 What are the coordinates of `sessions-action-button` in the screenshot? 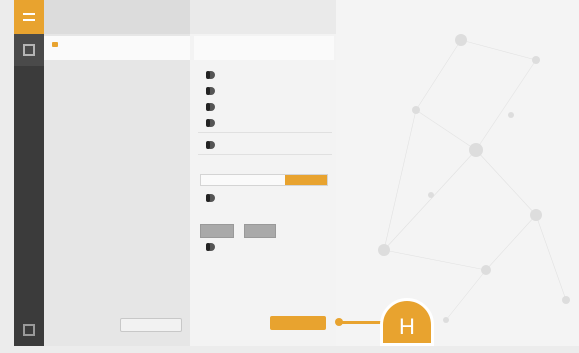 It's located at (151, 325).